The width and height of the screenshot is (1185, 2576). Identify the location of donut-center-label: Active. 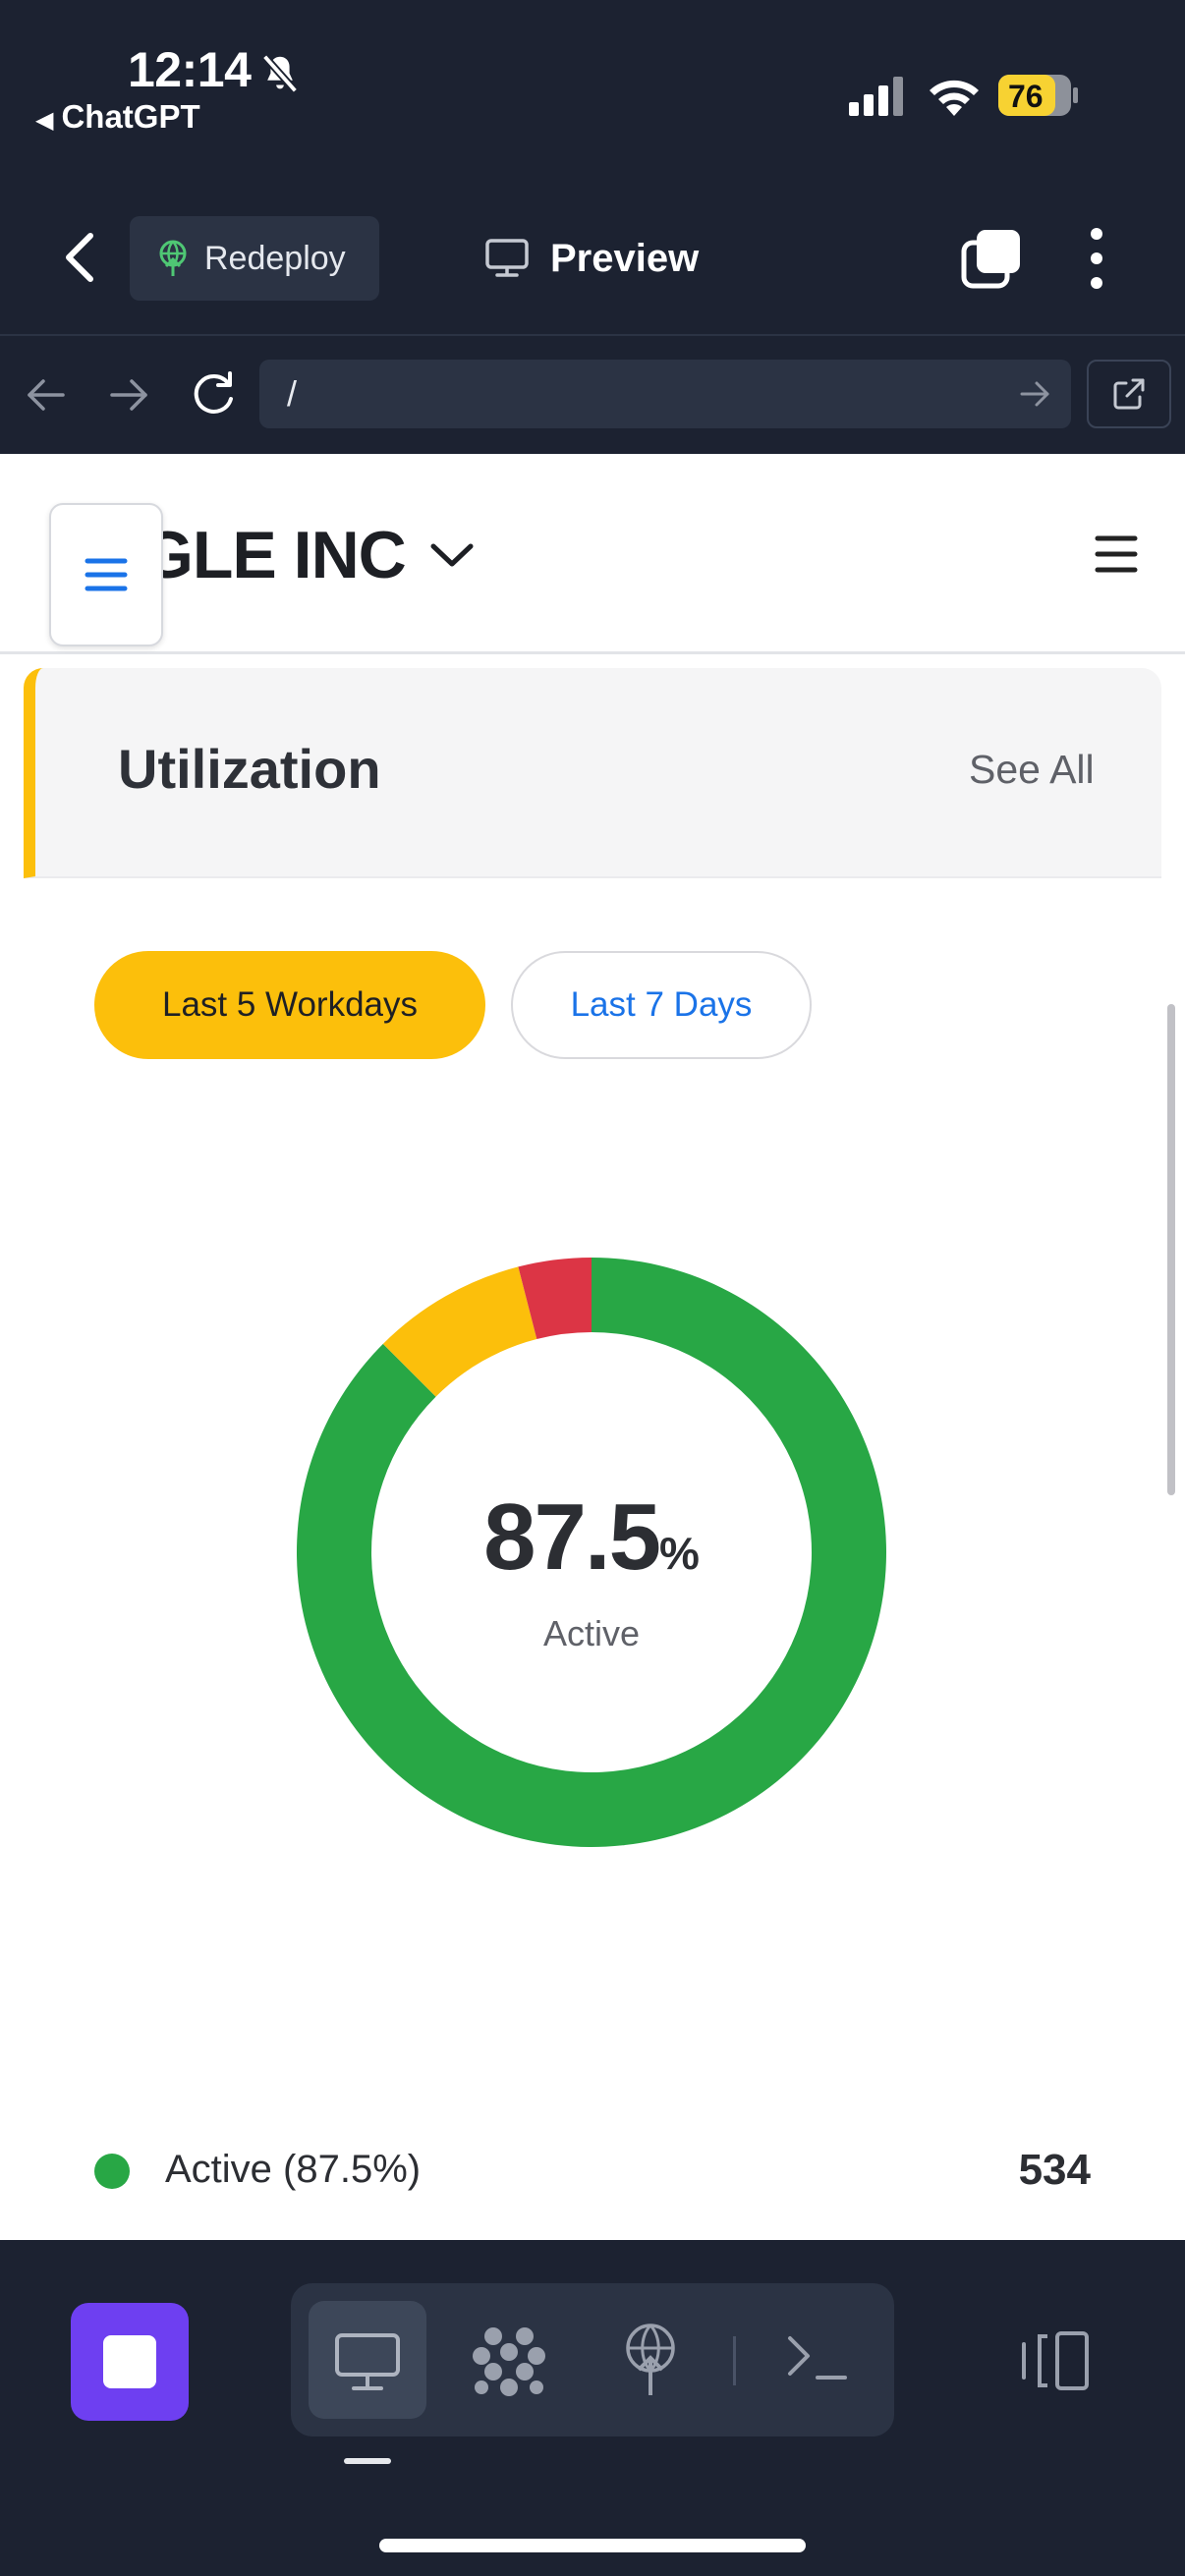
(592, 1633).